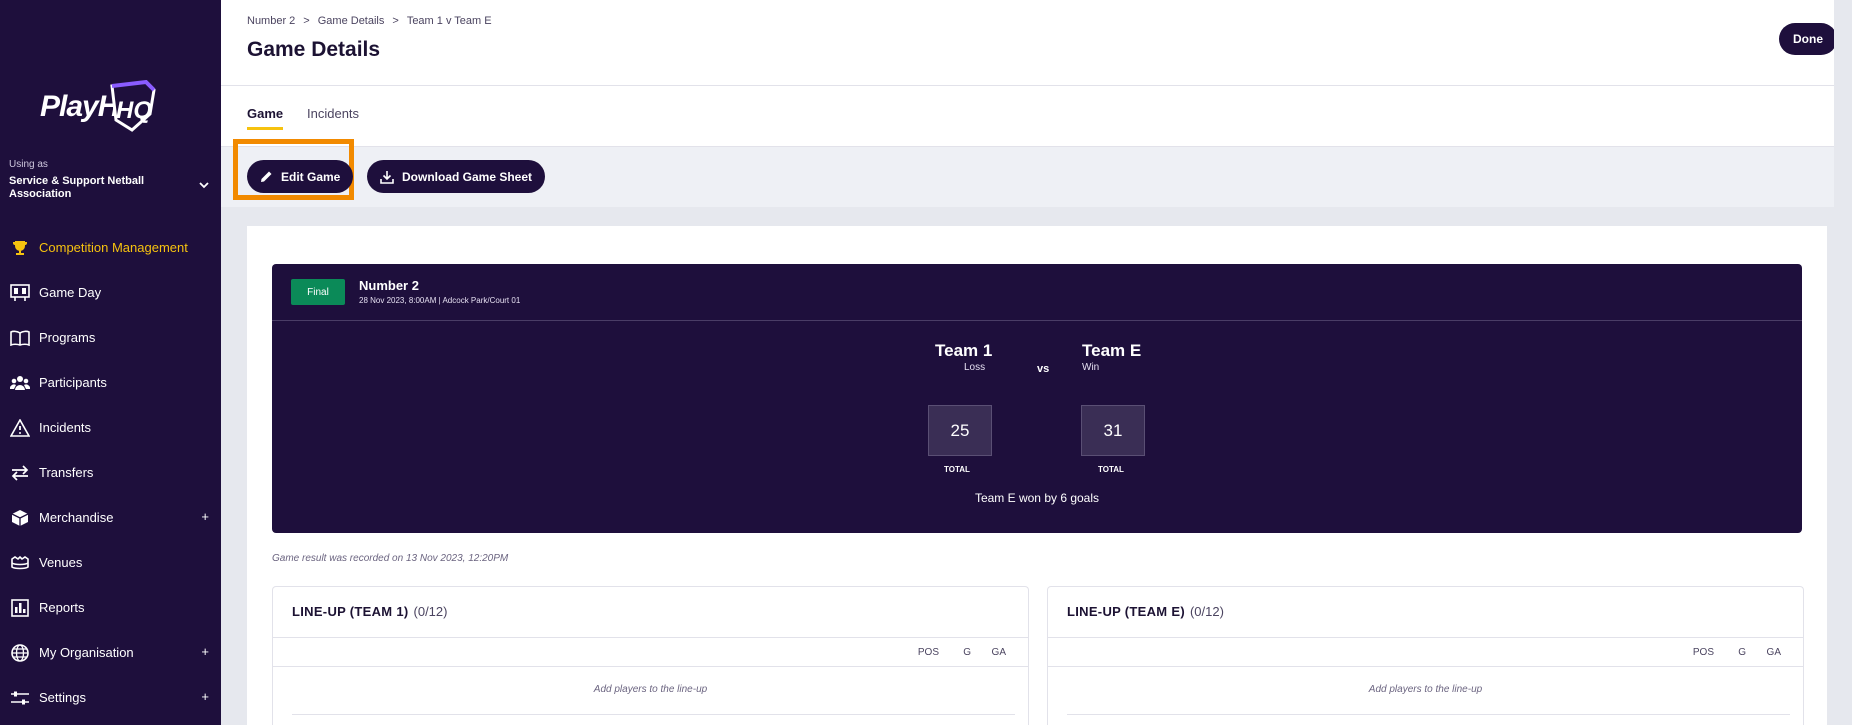  Describe the element at coordinates (1091, 367) in the screenshot. I see `away-team-result: Win` at that location.